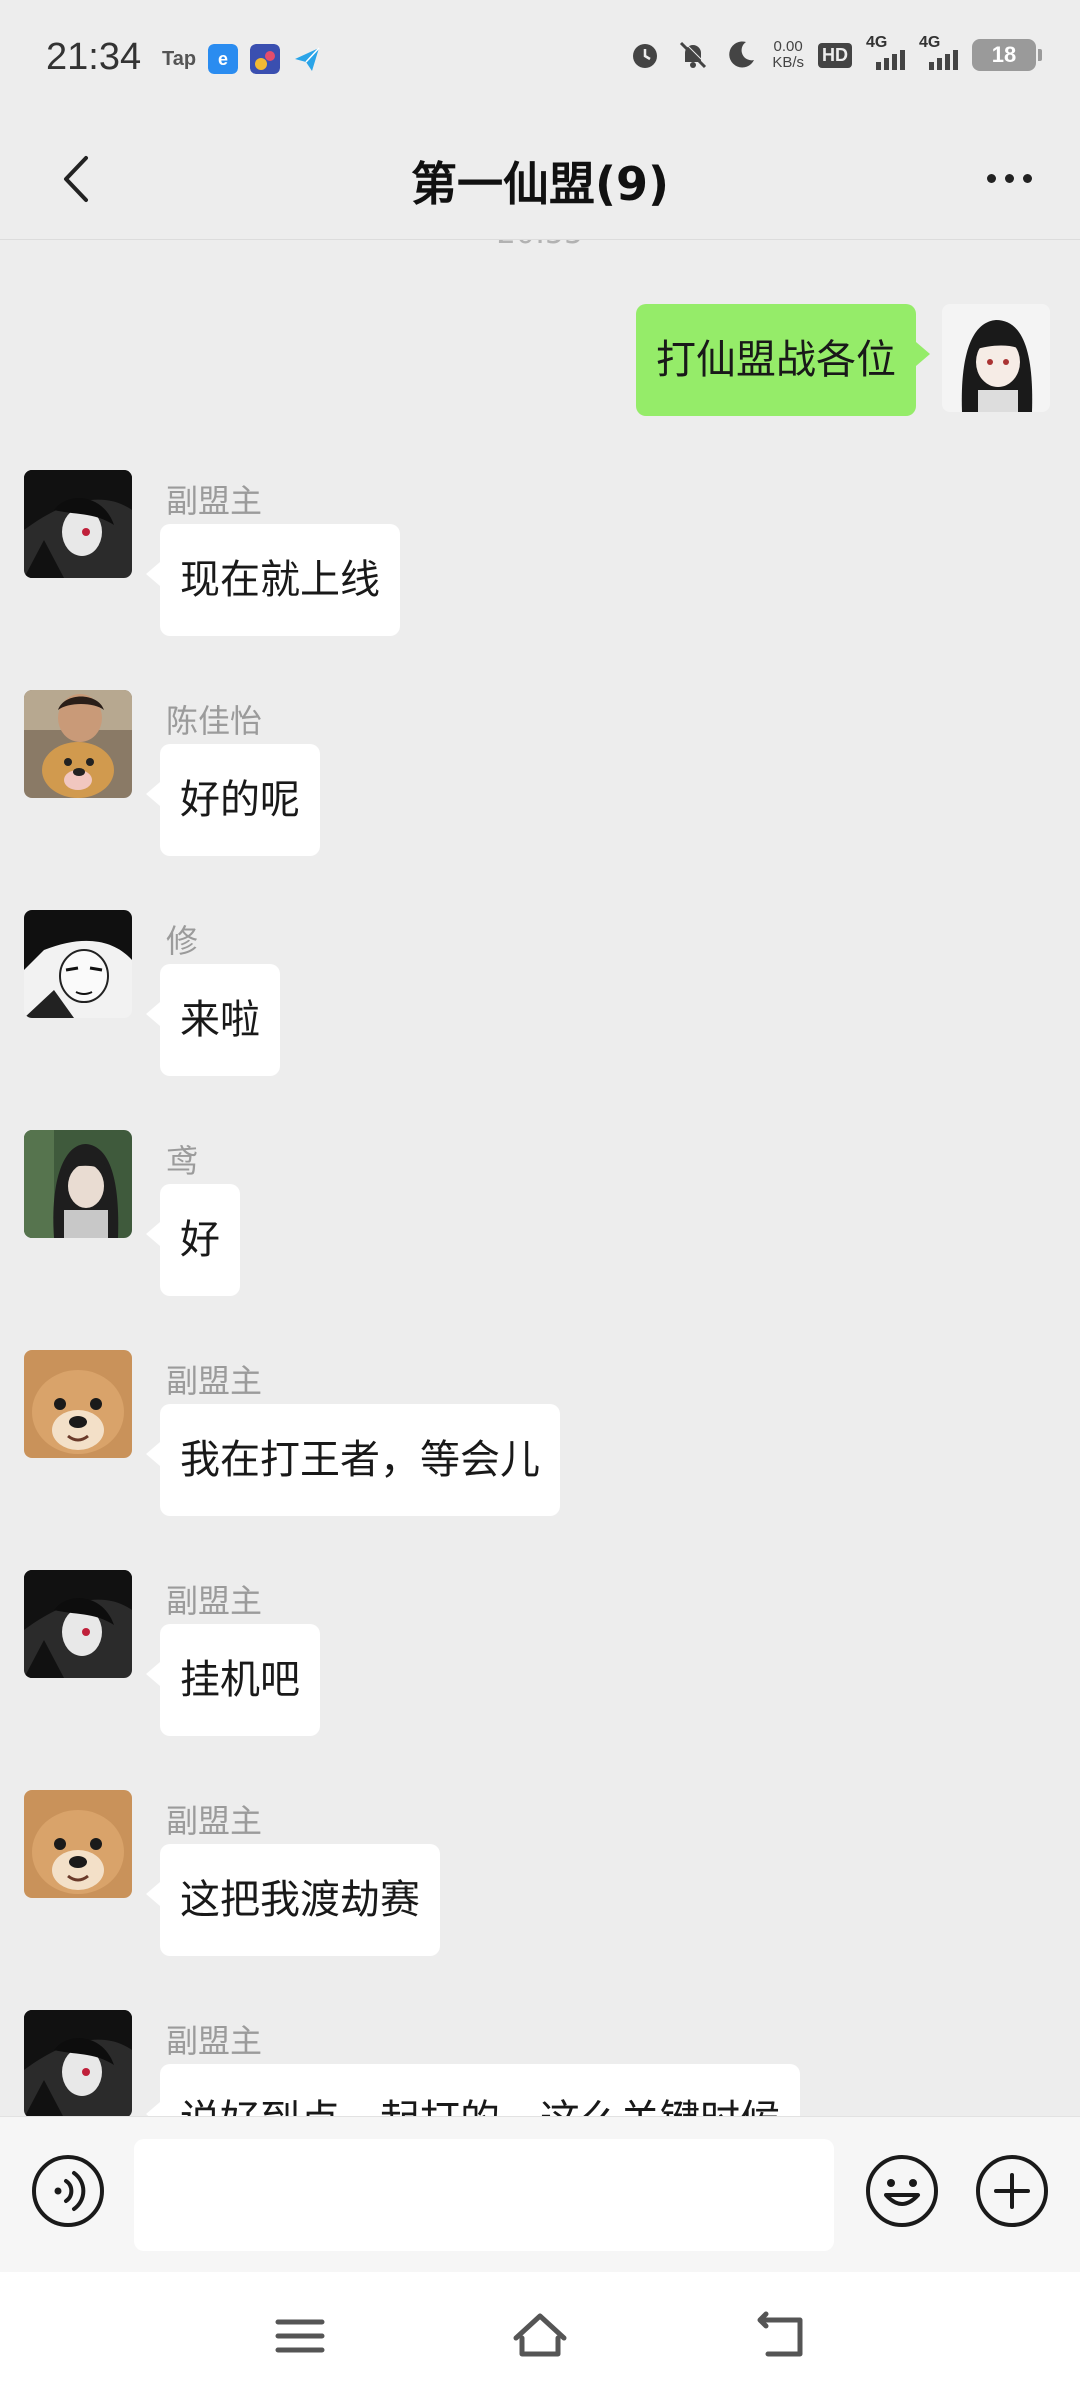 This screenshot has height=2400, width=1080. Describe the element at coordinates (214, 721) in the screenshot. I see `sender-name: 陈佳怡` at that location.